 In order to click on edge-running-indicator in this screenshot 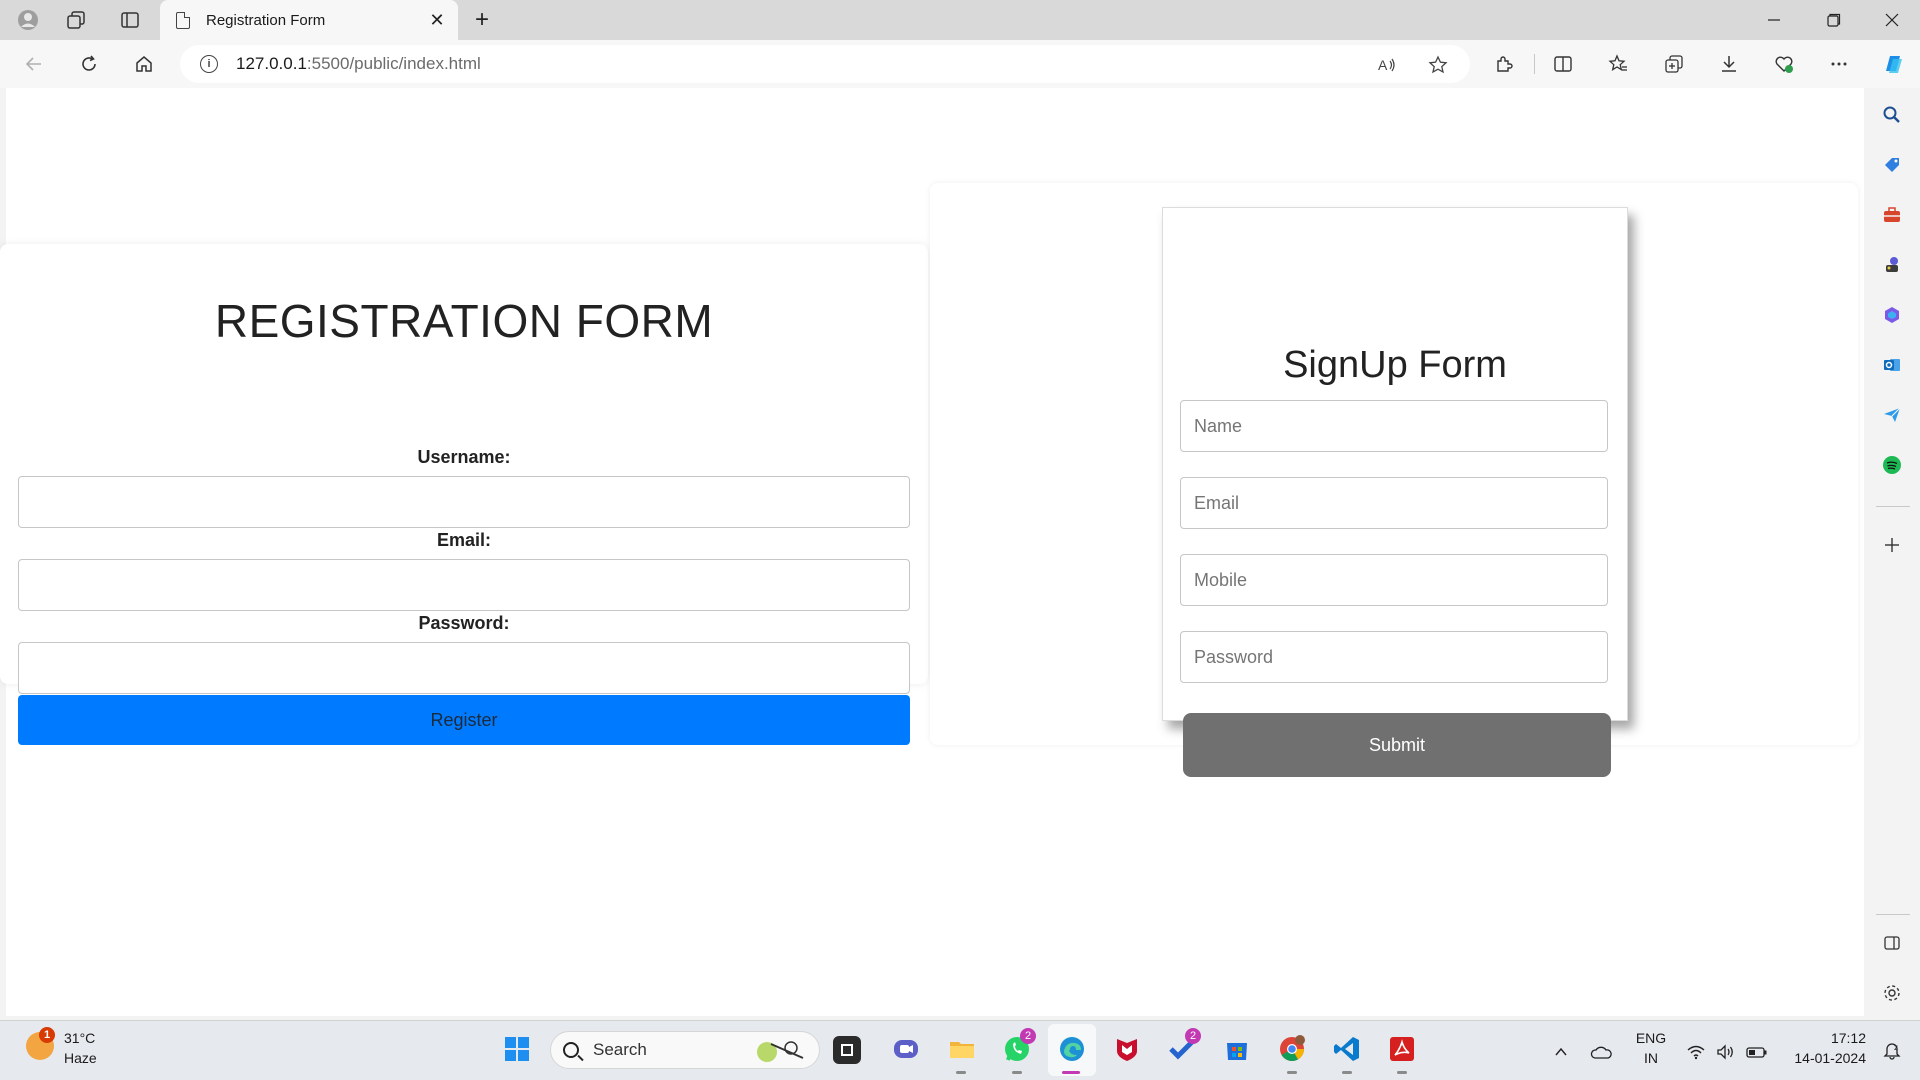, I will do `click(1071, 1072)`.